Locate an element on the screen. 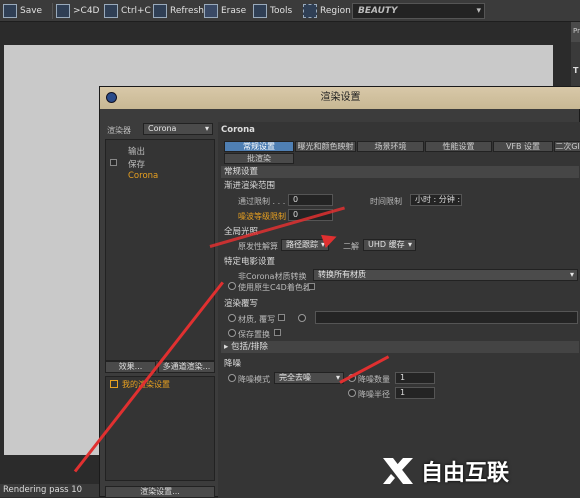 The height and width of the screenshot is (498, 580). denoise-mode-select: 完全去噪 is located at coordinates (309, 378).